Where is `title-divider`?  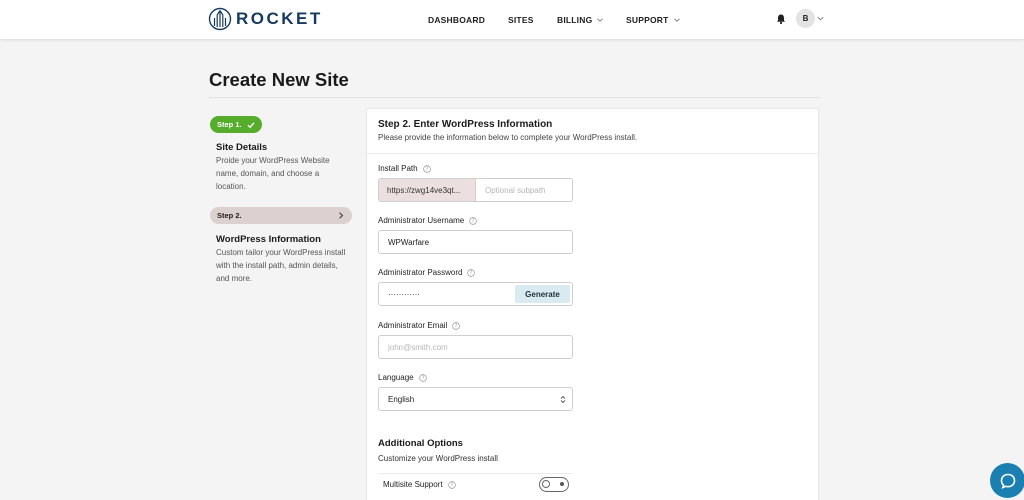
title-divider is located at coordinates (515, 97).